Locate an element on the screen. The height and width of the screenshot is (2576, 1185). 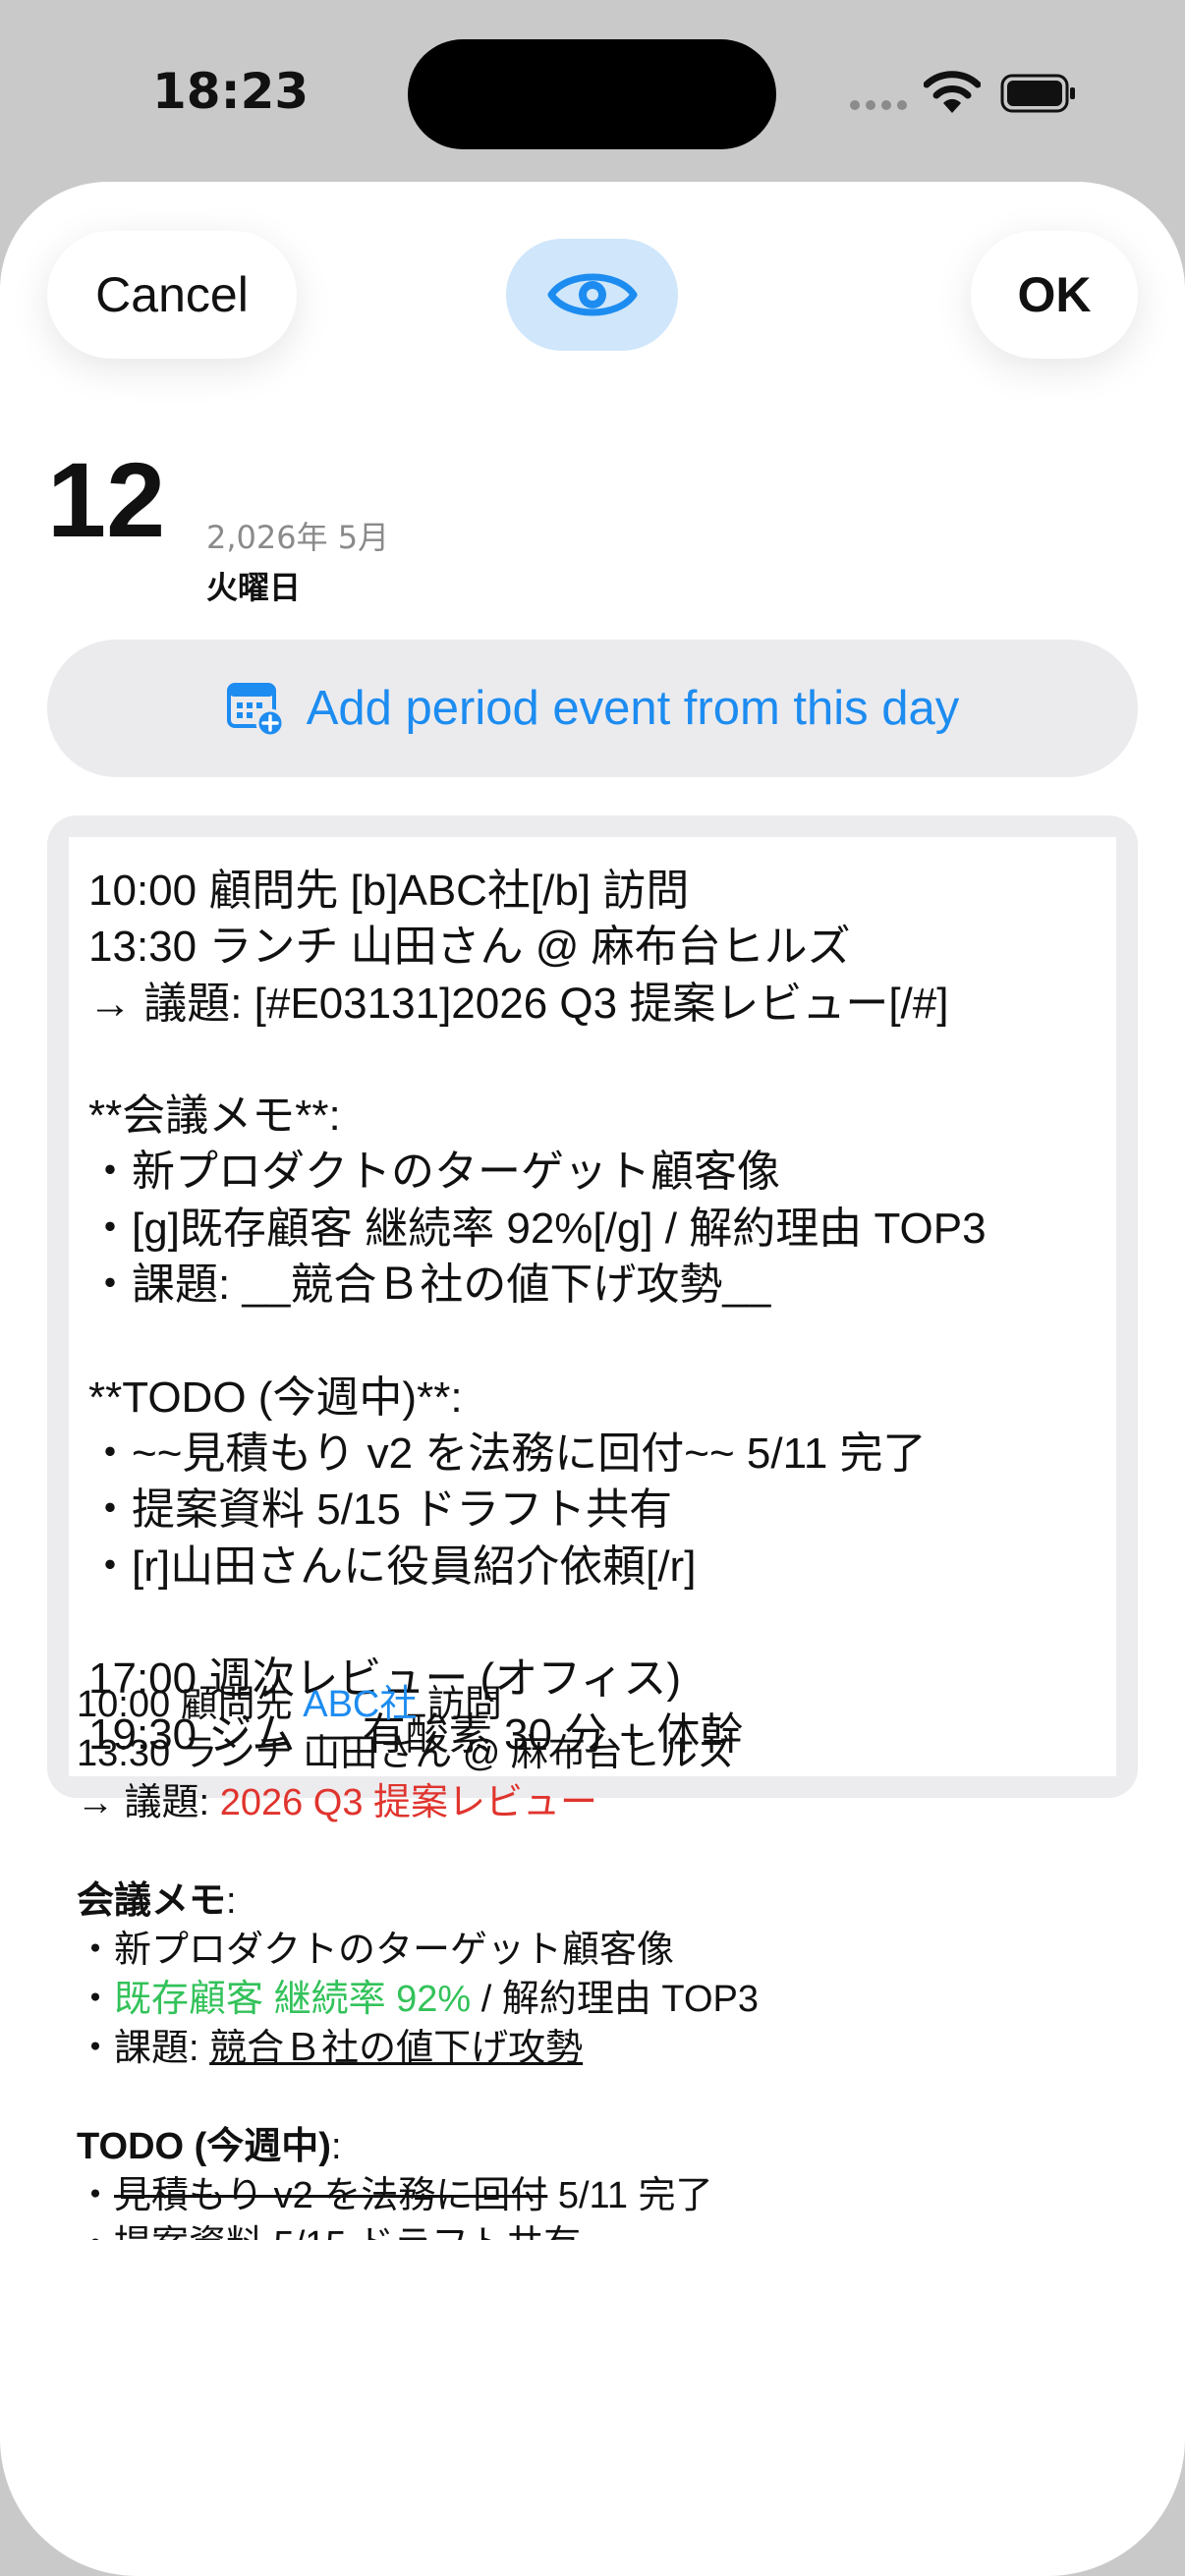
preview-green-text: 既存顧客 継続率 92% is located at coordinates (293, 1999).